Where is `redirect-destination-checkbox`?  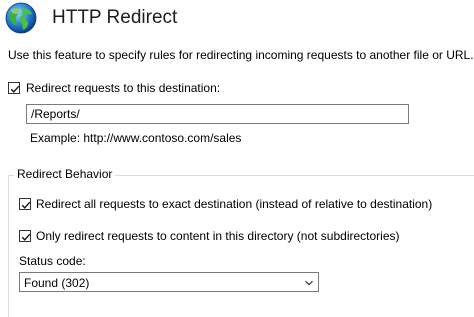 redirect-destination-checkbox is located at coordinates (14, 88).